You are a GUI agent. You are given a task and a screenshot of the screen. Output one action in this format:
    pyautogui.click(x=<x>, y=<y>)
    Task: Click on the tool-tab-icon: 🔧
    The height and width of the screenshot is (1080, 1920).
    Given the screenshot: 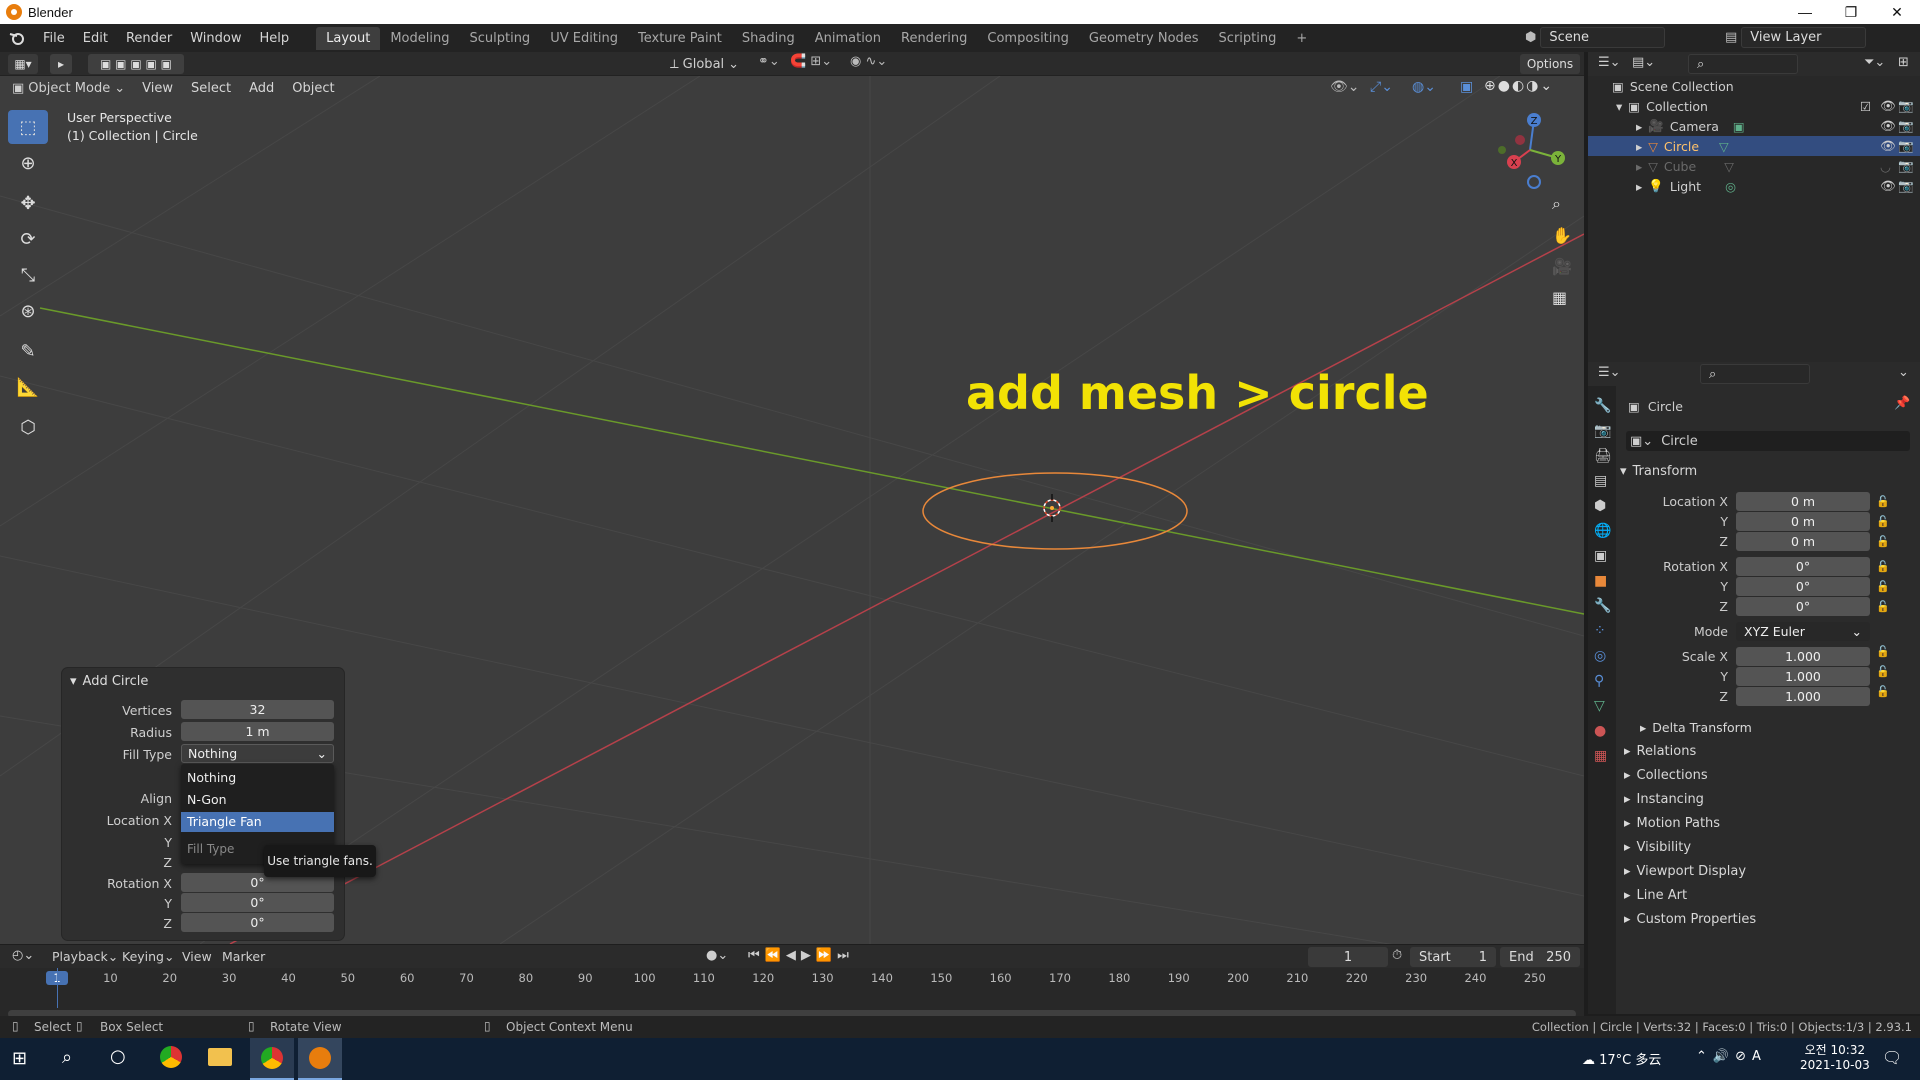 What is the action you would take?
    pyautogui.click(x=1603, y=406)
    